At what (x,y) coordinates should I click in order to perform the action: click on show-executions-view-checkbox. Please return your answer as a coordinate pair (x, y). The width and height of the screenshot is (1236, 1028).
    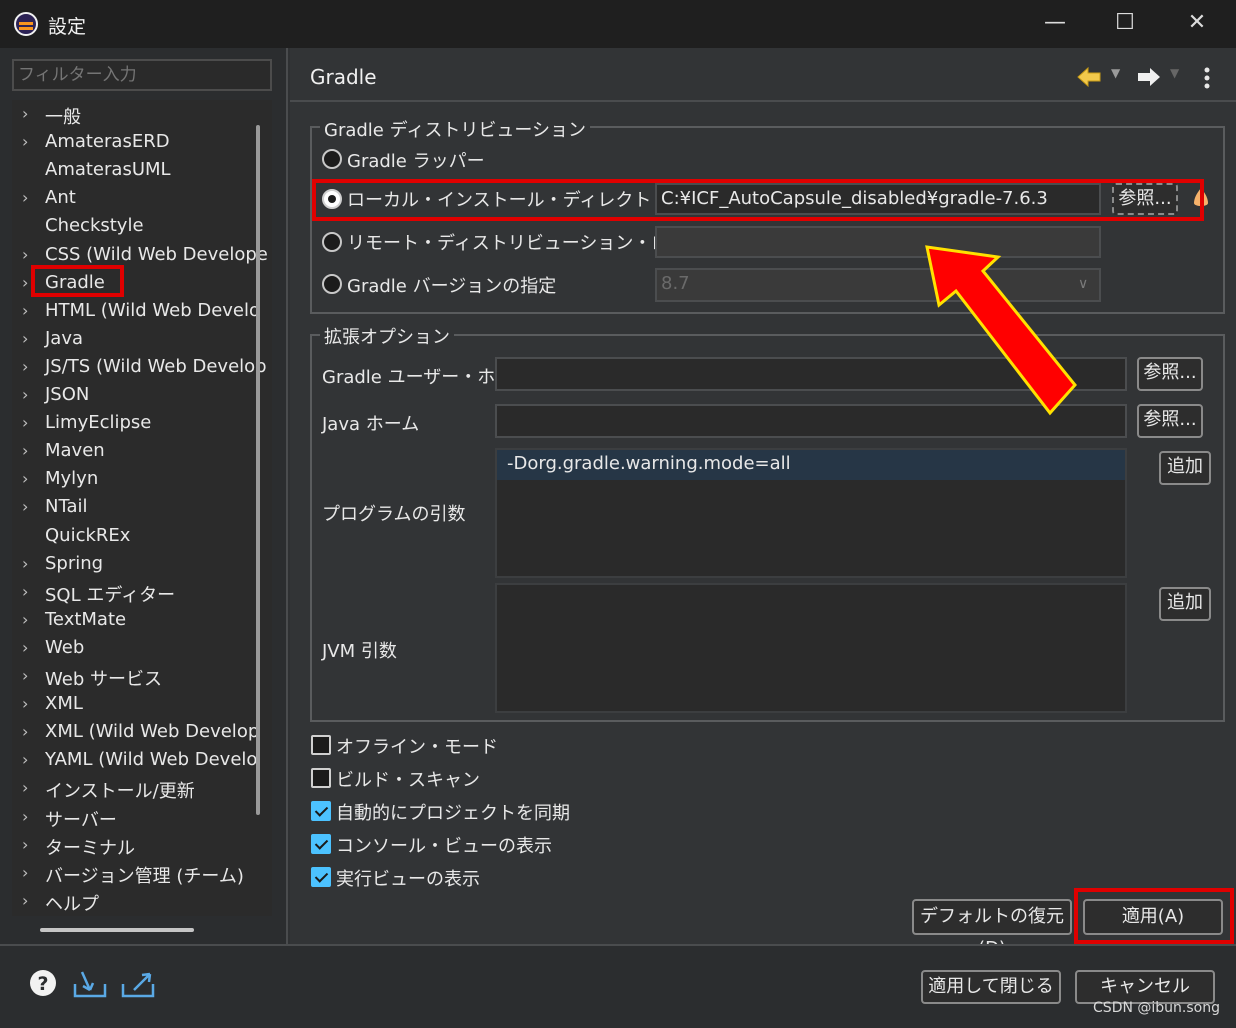
    Looking at the image, I should click on (321, 877).